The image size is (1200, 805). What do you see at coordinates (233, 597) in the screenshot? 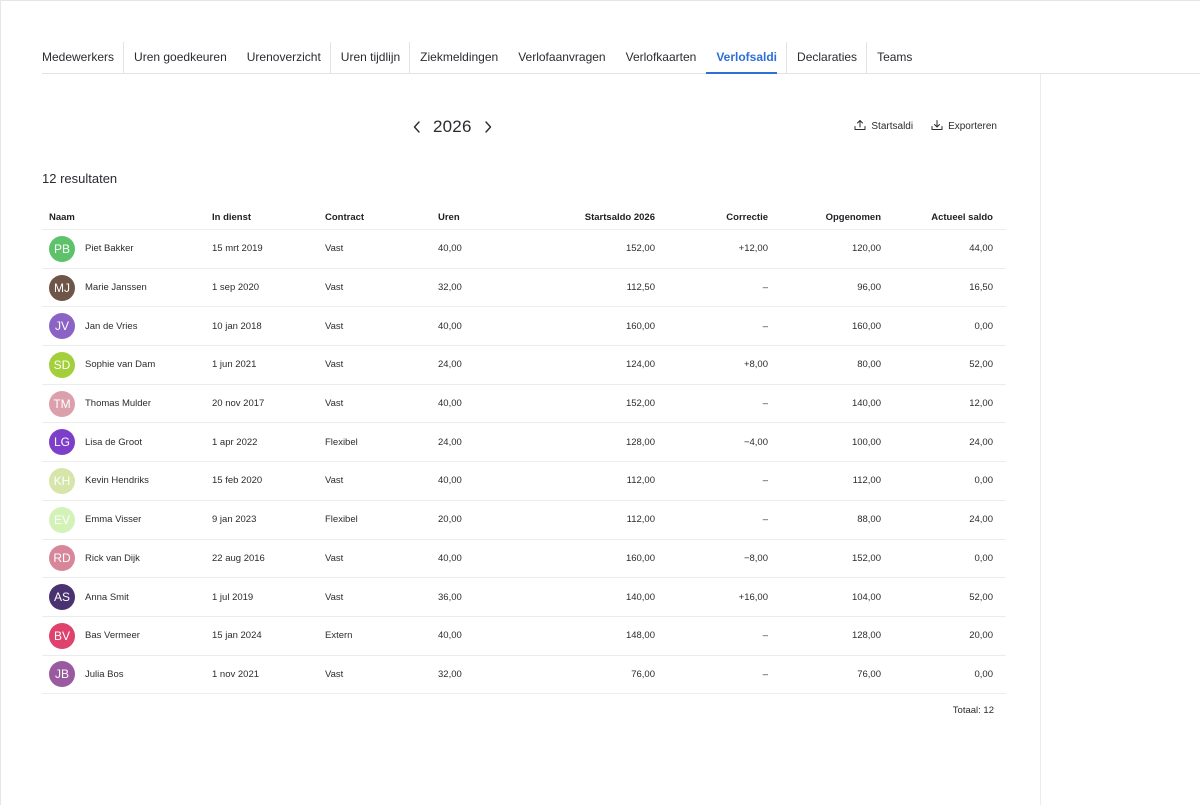
I see `cell-in-dienst: 1 jul 2019` at bounding box center [233, 597].